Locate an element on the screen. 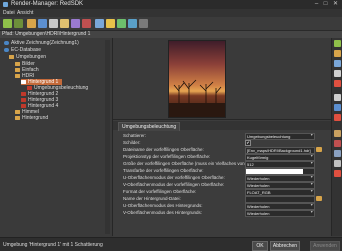 Image resolution: width=342 pixels, height=251 pixels. back-icon is located at coordinates (7, 23).